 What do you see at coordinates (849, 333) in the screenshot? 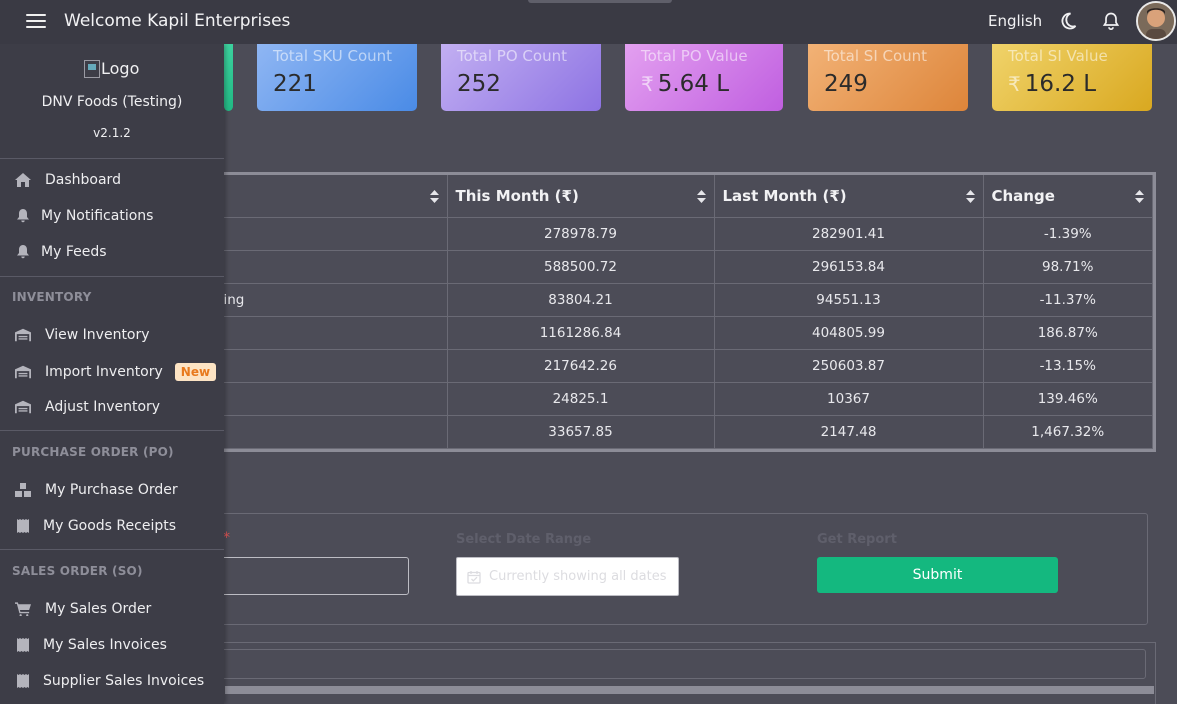
I see `row-last-month: 404805.99` at bounding box center [849, 333].